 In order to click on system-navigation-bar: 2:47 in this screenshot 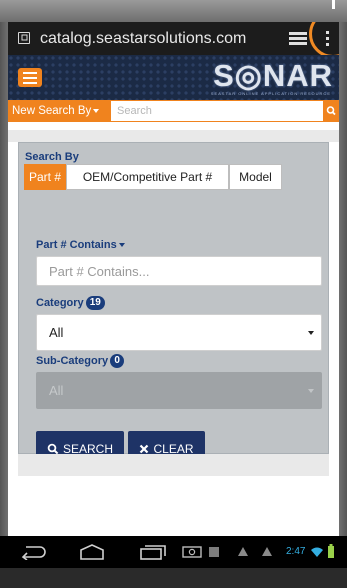, I will do `click(173, 552)`.